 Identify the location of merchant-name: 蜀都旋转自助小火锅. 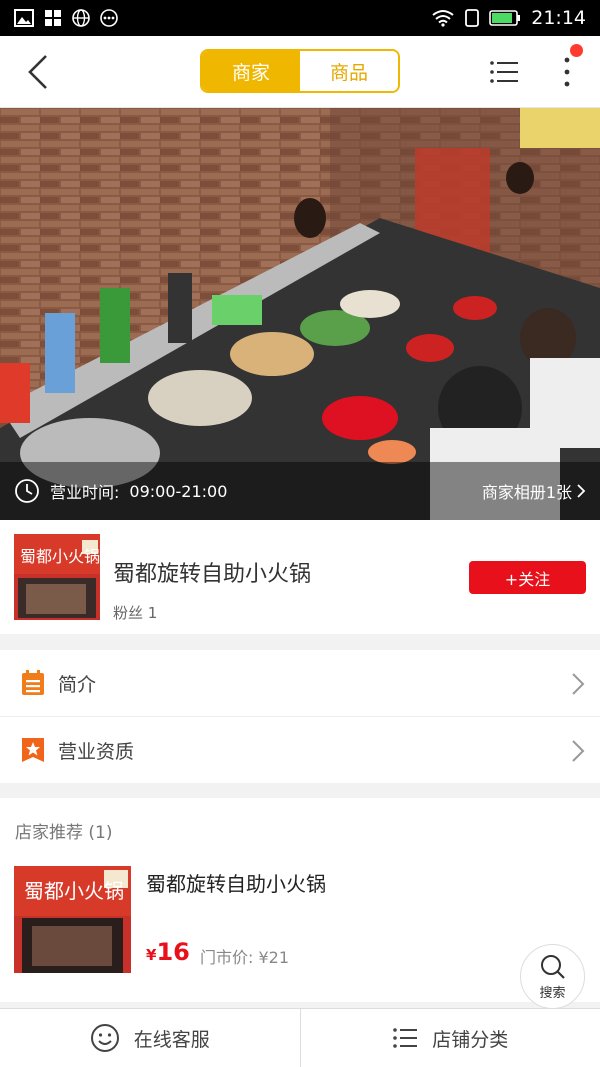
(212, 574).